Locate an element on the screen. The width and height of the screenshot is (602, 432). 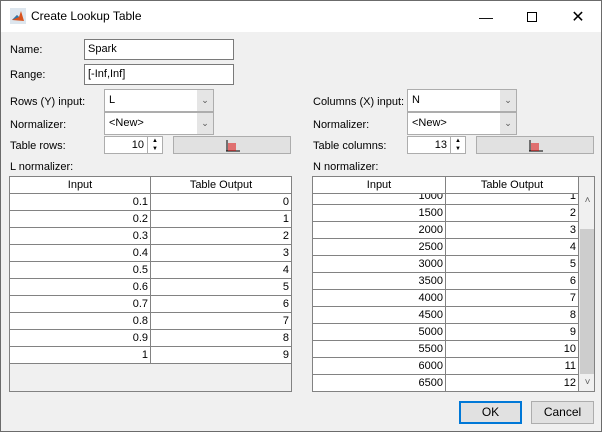
input-cell: 6500 is located at coordinates (379, 383).